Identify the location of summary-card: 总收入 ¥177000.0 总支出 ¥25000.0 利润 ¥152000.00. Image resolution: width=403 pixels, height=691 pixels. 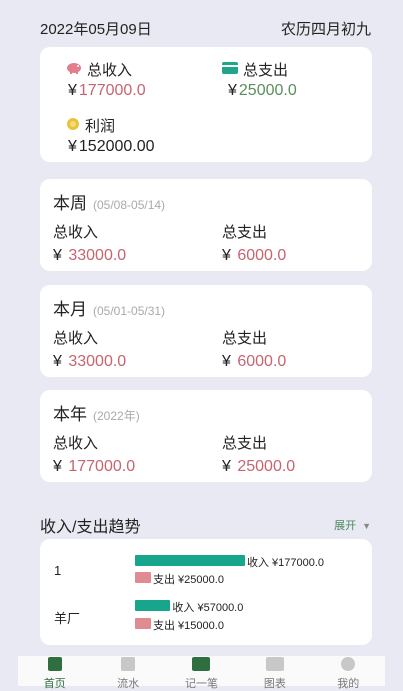
(206, 104).